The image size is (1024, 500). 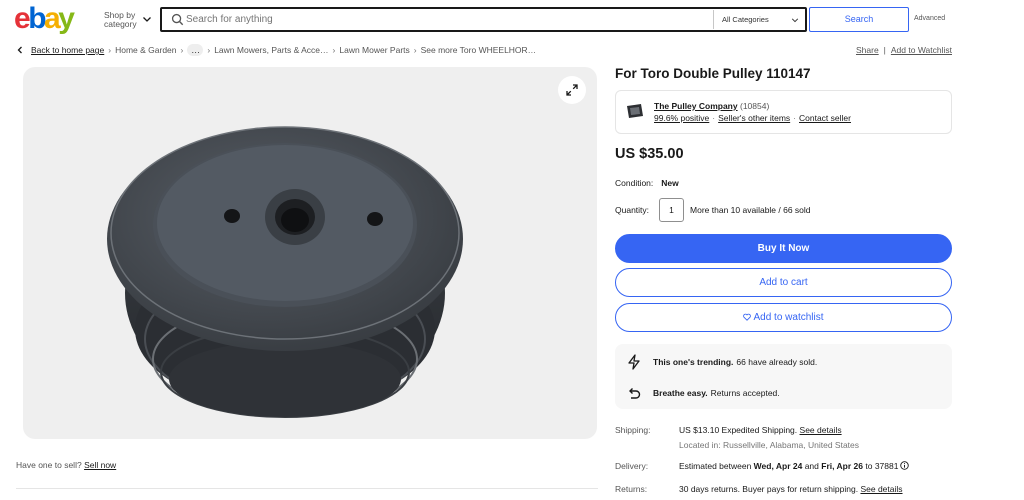 What do you see at coordinates (632, 210) in the screenshot?
I see `quantity-label: Quantity:` at bounding box center [632, 210].